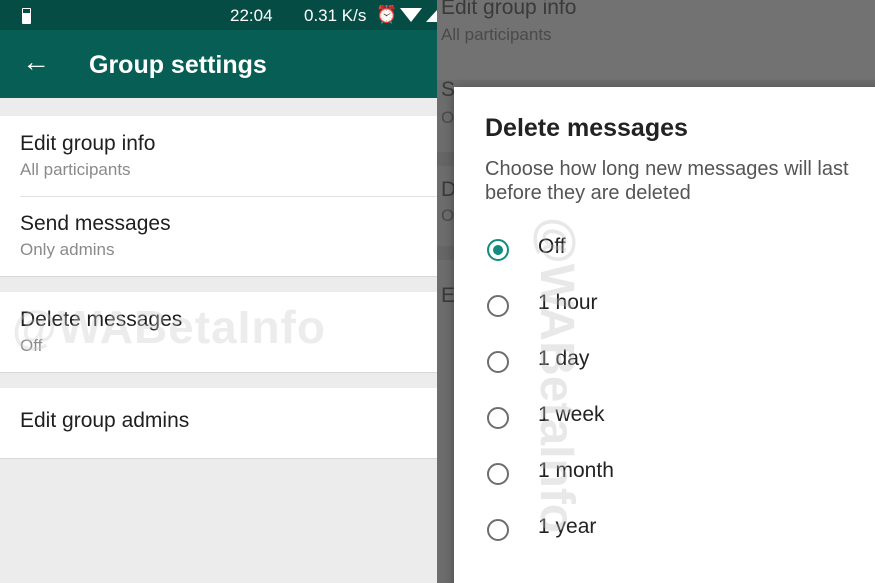 This screenshot has height=583, width=875. I want to click on admins-card: Edit group admins, so click(218, 423).